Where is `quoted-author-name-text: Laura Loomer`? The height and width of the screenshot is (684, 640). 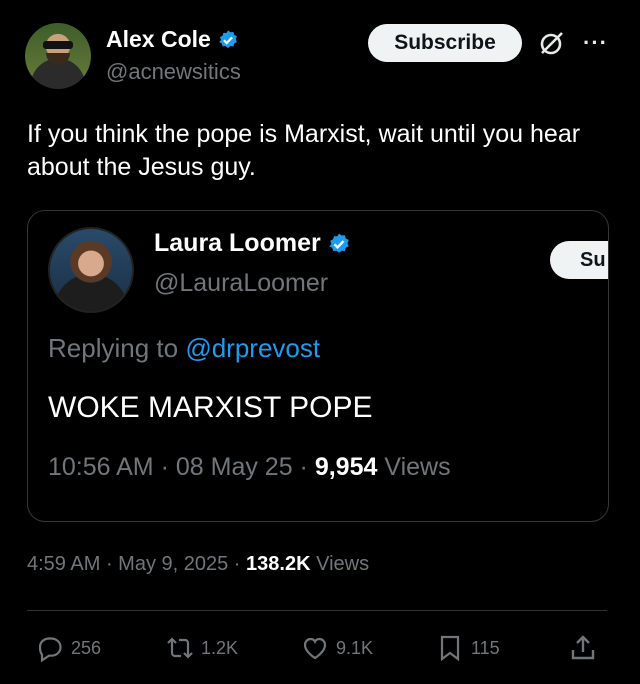
quoted-author-name-text: Laura Loomer is located at coordinates (237, 243).